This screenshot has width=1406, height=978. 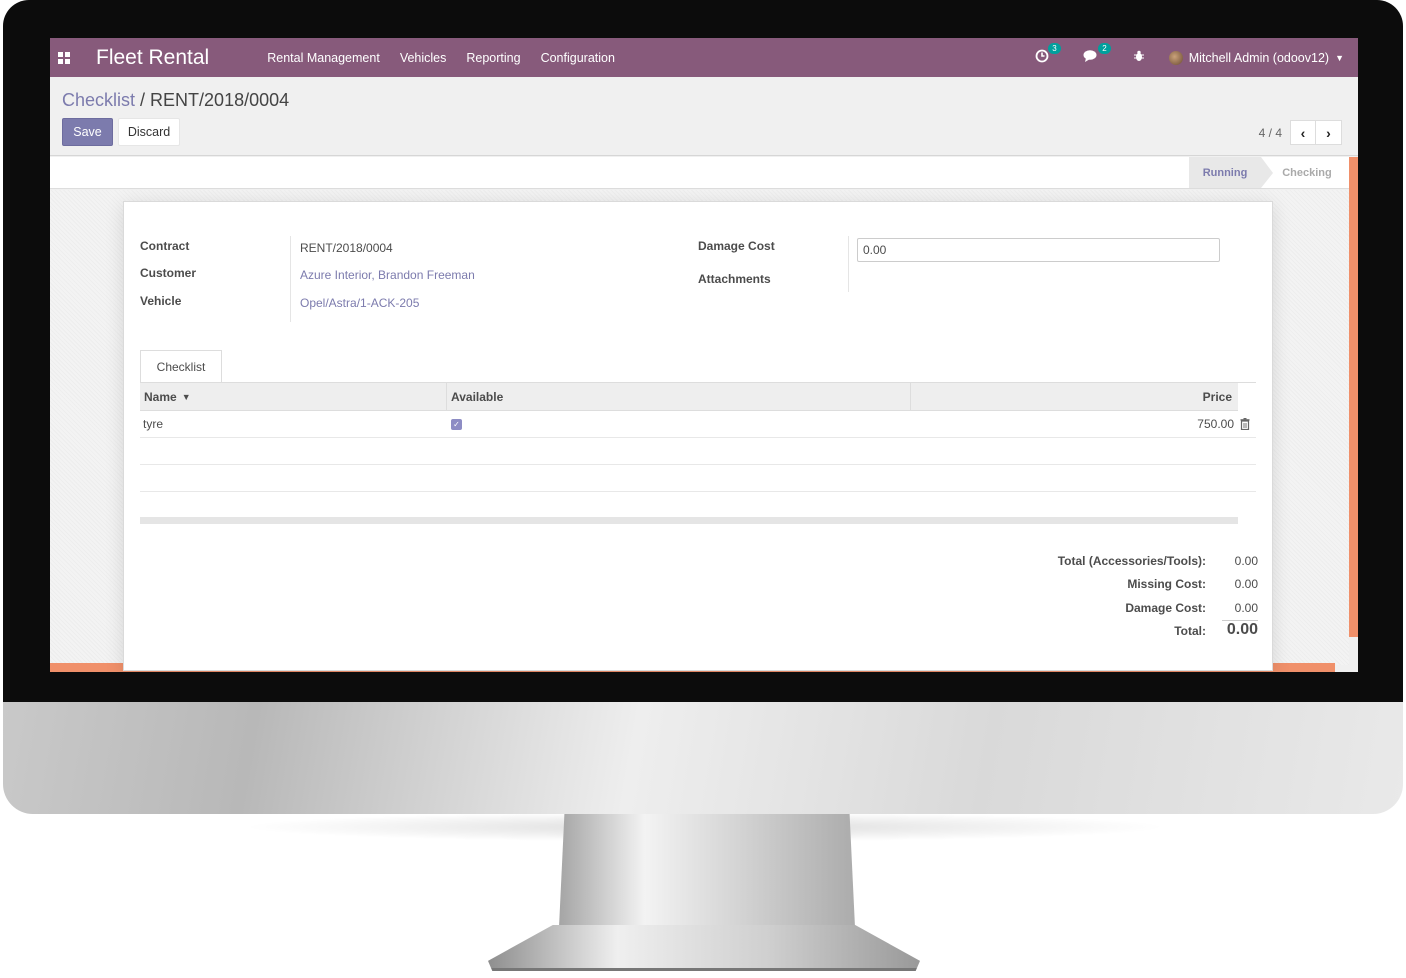 What do you see at coordinates (1353, 397) in the screenshot?
I see `right-accent-bar` at bounding box center [1353, 397].